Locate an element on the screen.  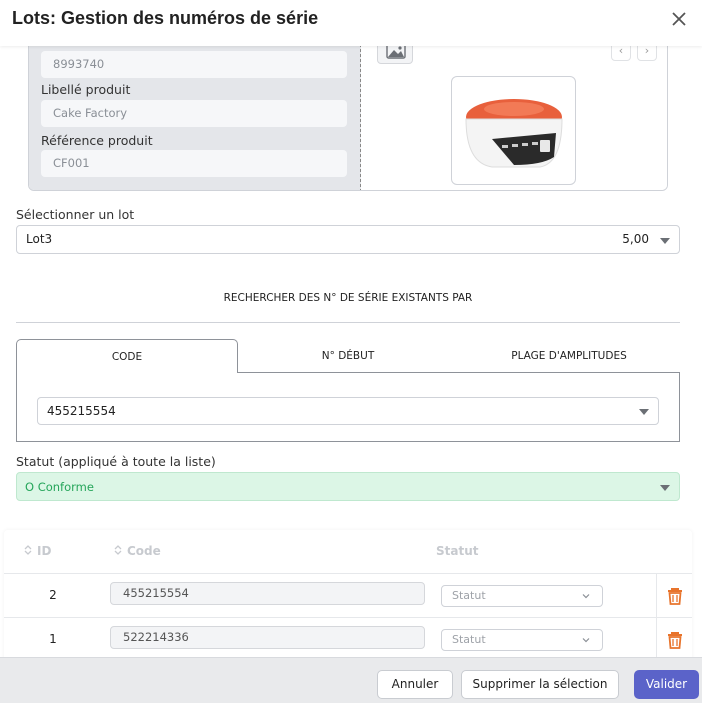
tab-plage-amplitudes: PLAGE D'AMPLITUDES is located at coordinates (569, 356).